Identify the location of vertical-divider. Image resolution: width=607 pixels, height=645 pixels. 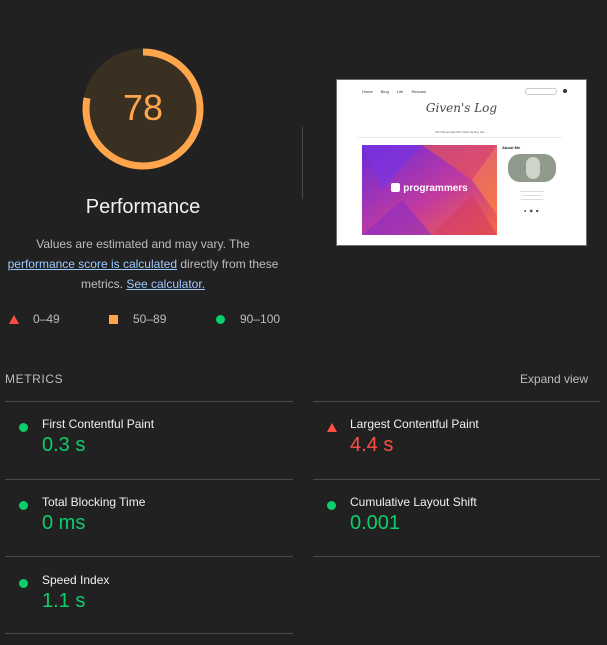
(302, 163).